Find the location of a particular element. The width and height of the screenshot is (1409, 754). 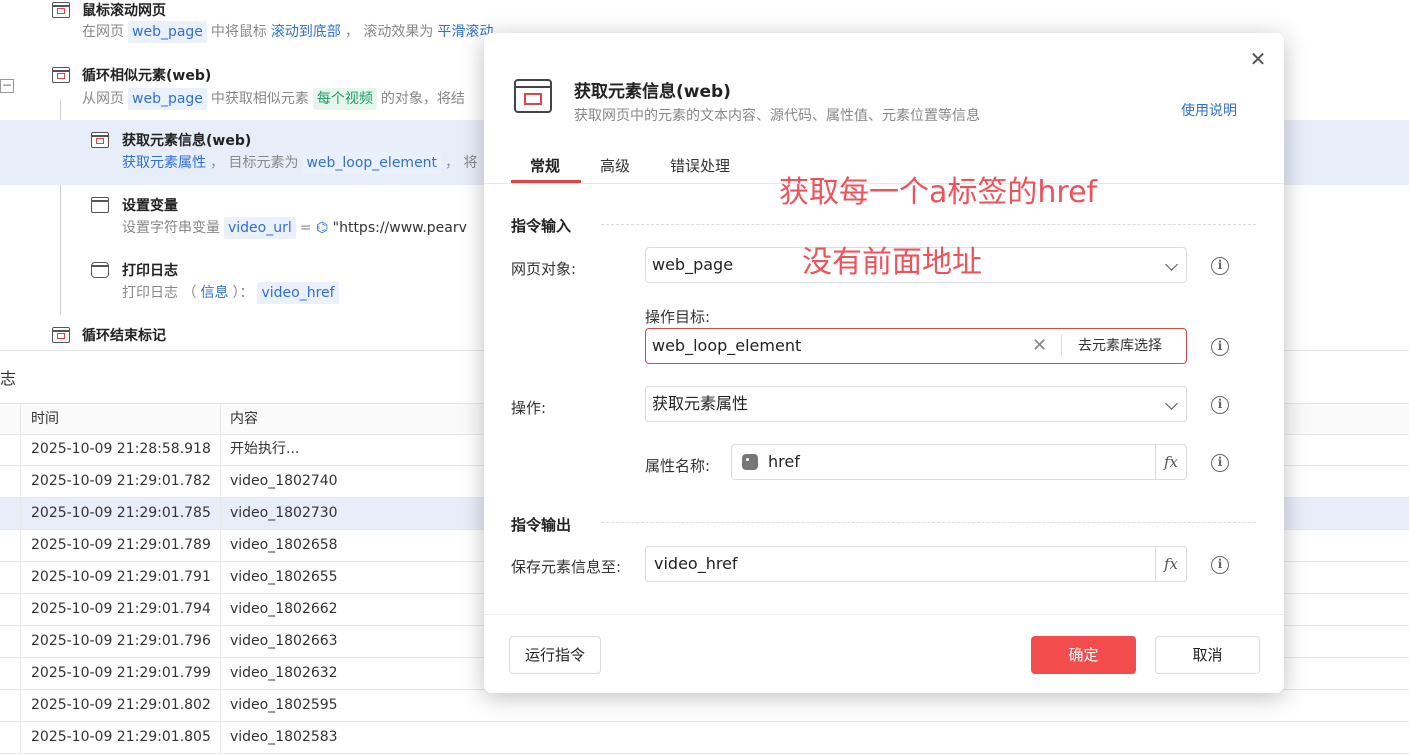

var-tag: video_url is located at coordinates (260, 228).